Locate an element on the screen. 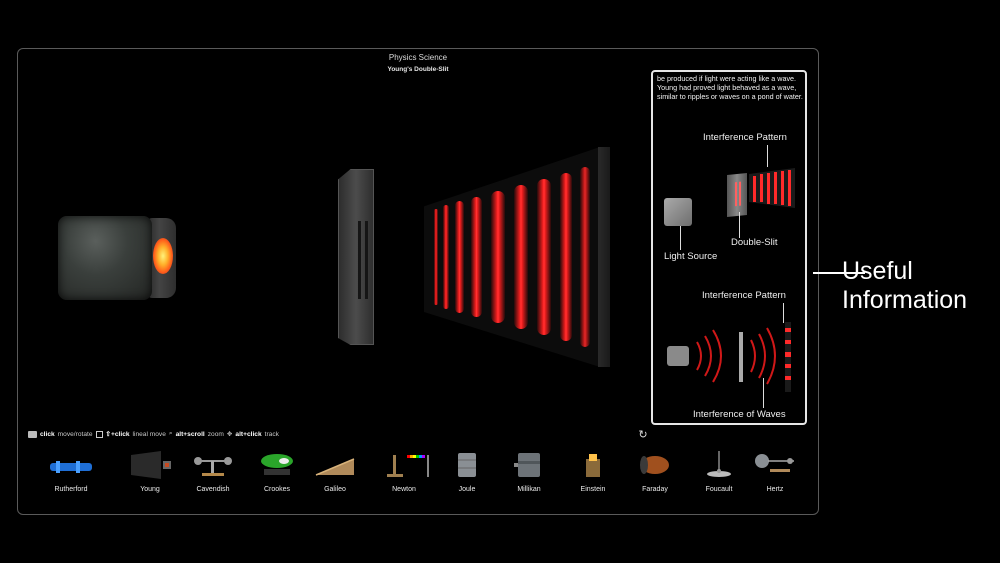  experiment-label: Newton is located at coordinates (404, 489).